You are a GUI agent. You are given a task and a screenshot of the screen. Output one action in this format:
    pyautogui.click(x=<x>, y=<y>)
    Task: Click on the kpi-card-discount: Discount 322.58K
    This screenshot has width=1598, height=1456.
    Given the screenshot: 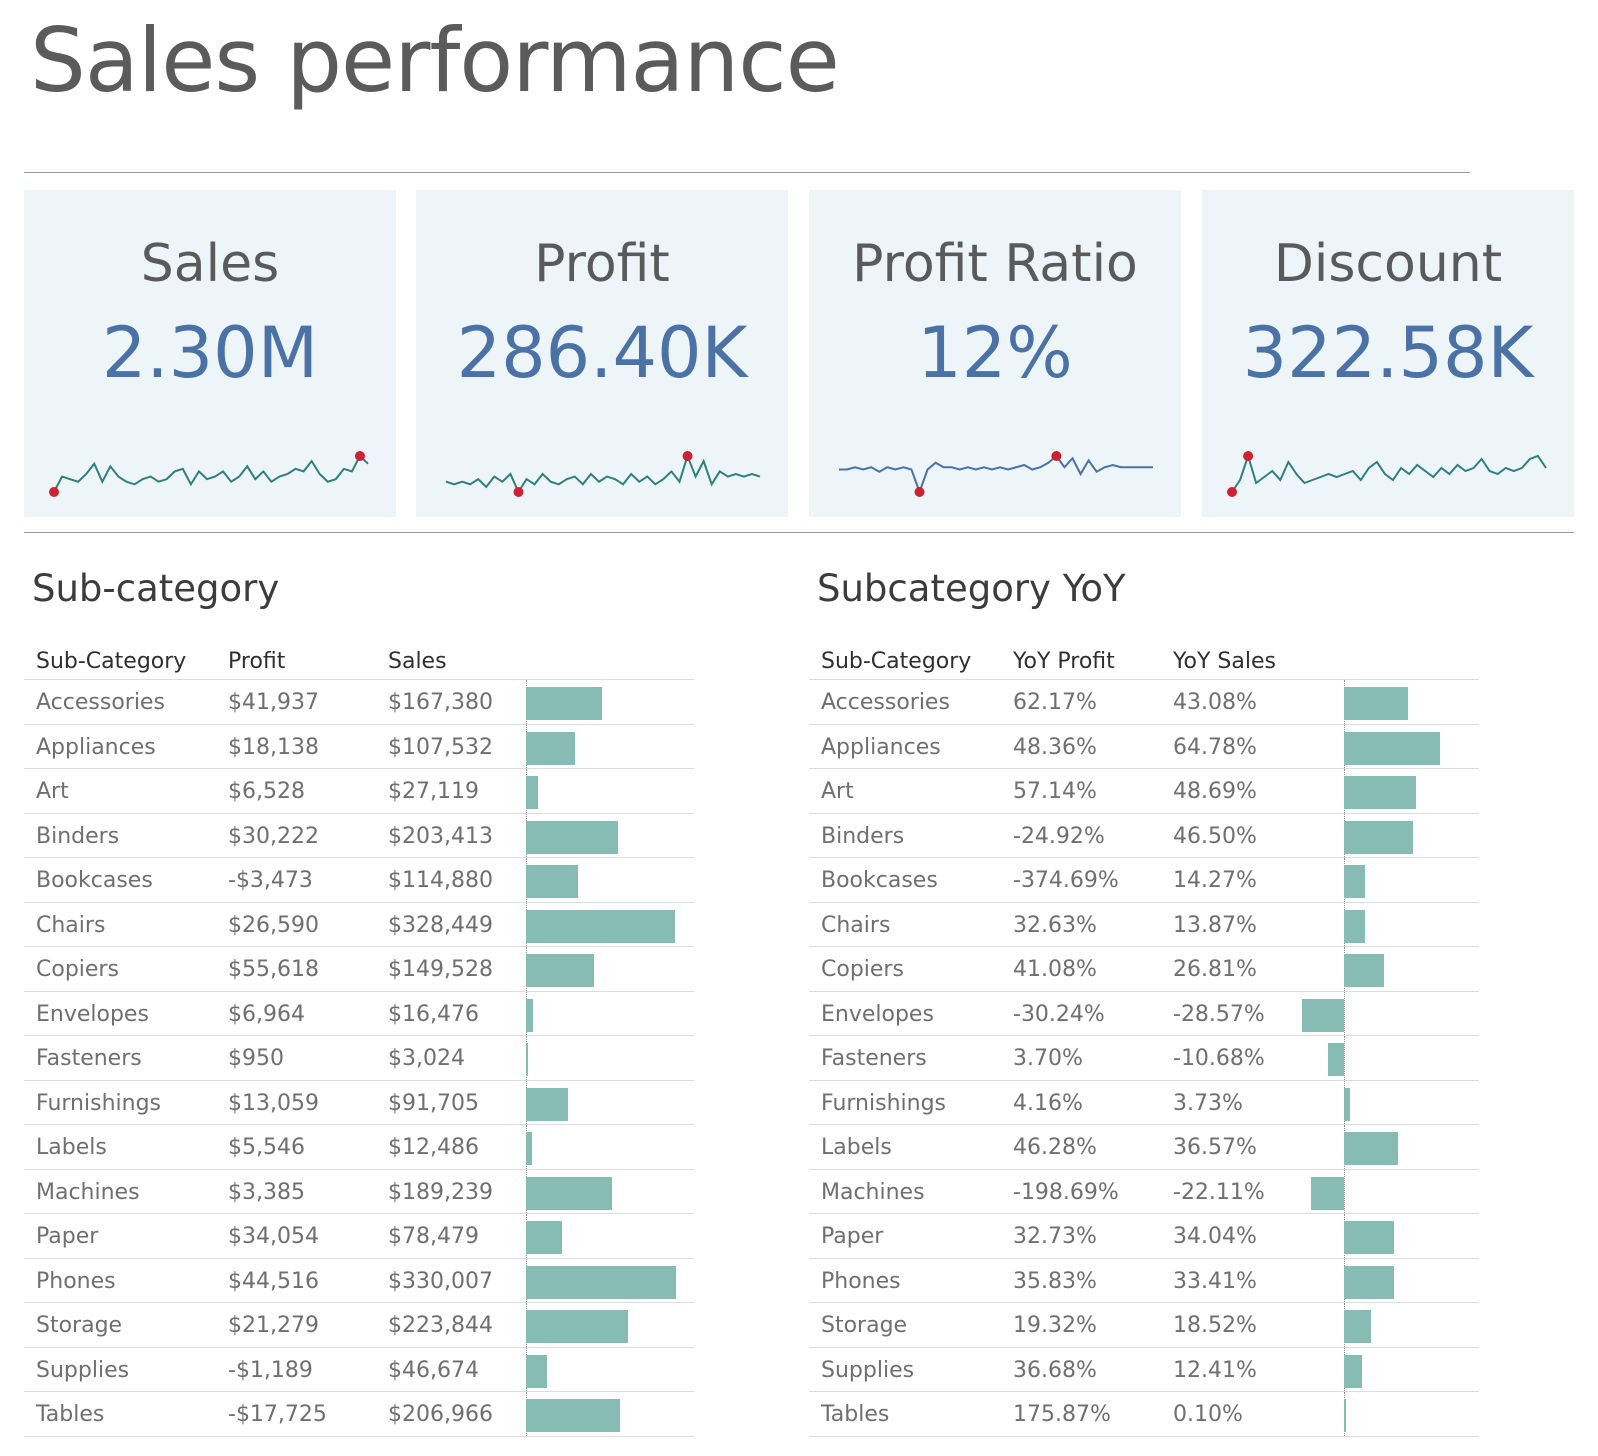 What is the action you would take?
    pyautogui.click(x=1388, y=353)
    